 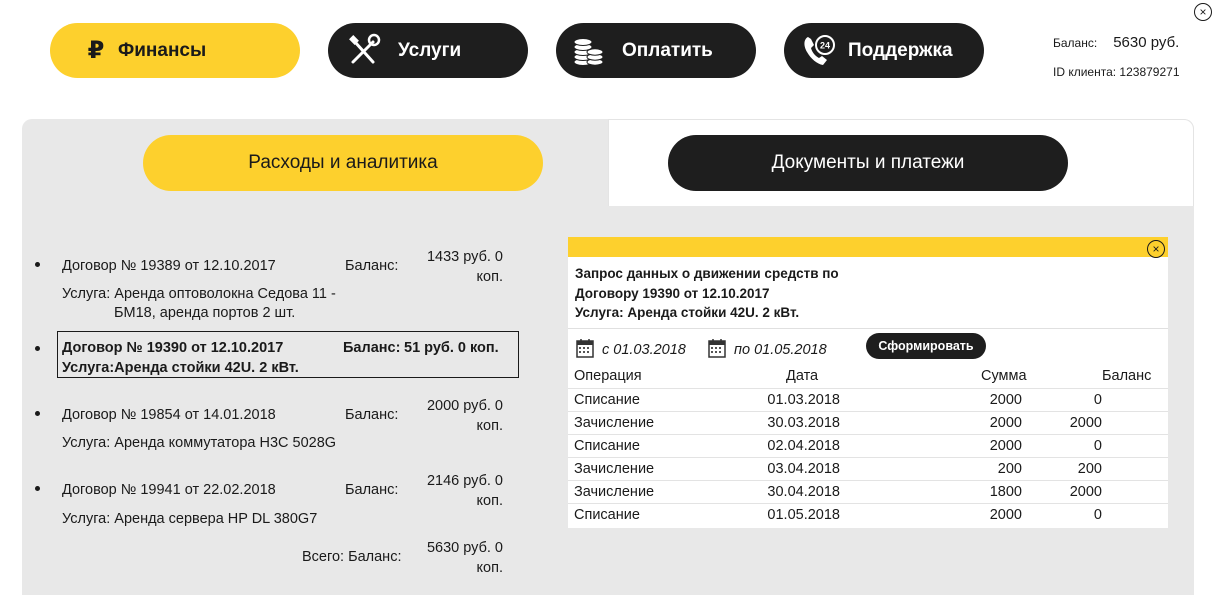 I want to click on date-from-value: с 01.03.2018, so click(x=644, y=350).